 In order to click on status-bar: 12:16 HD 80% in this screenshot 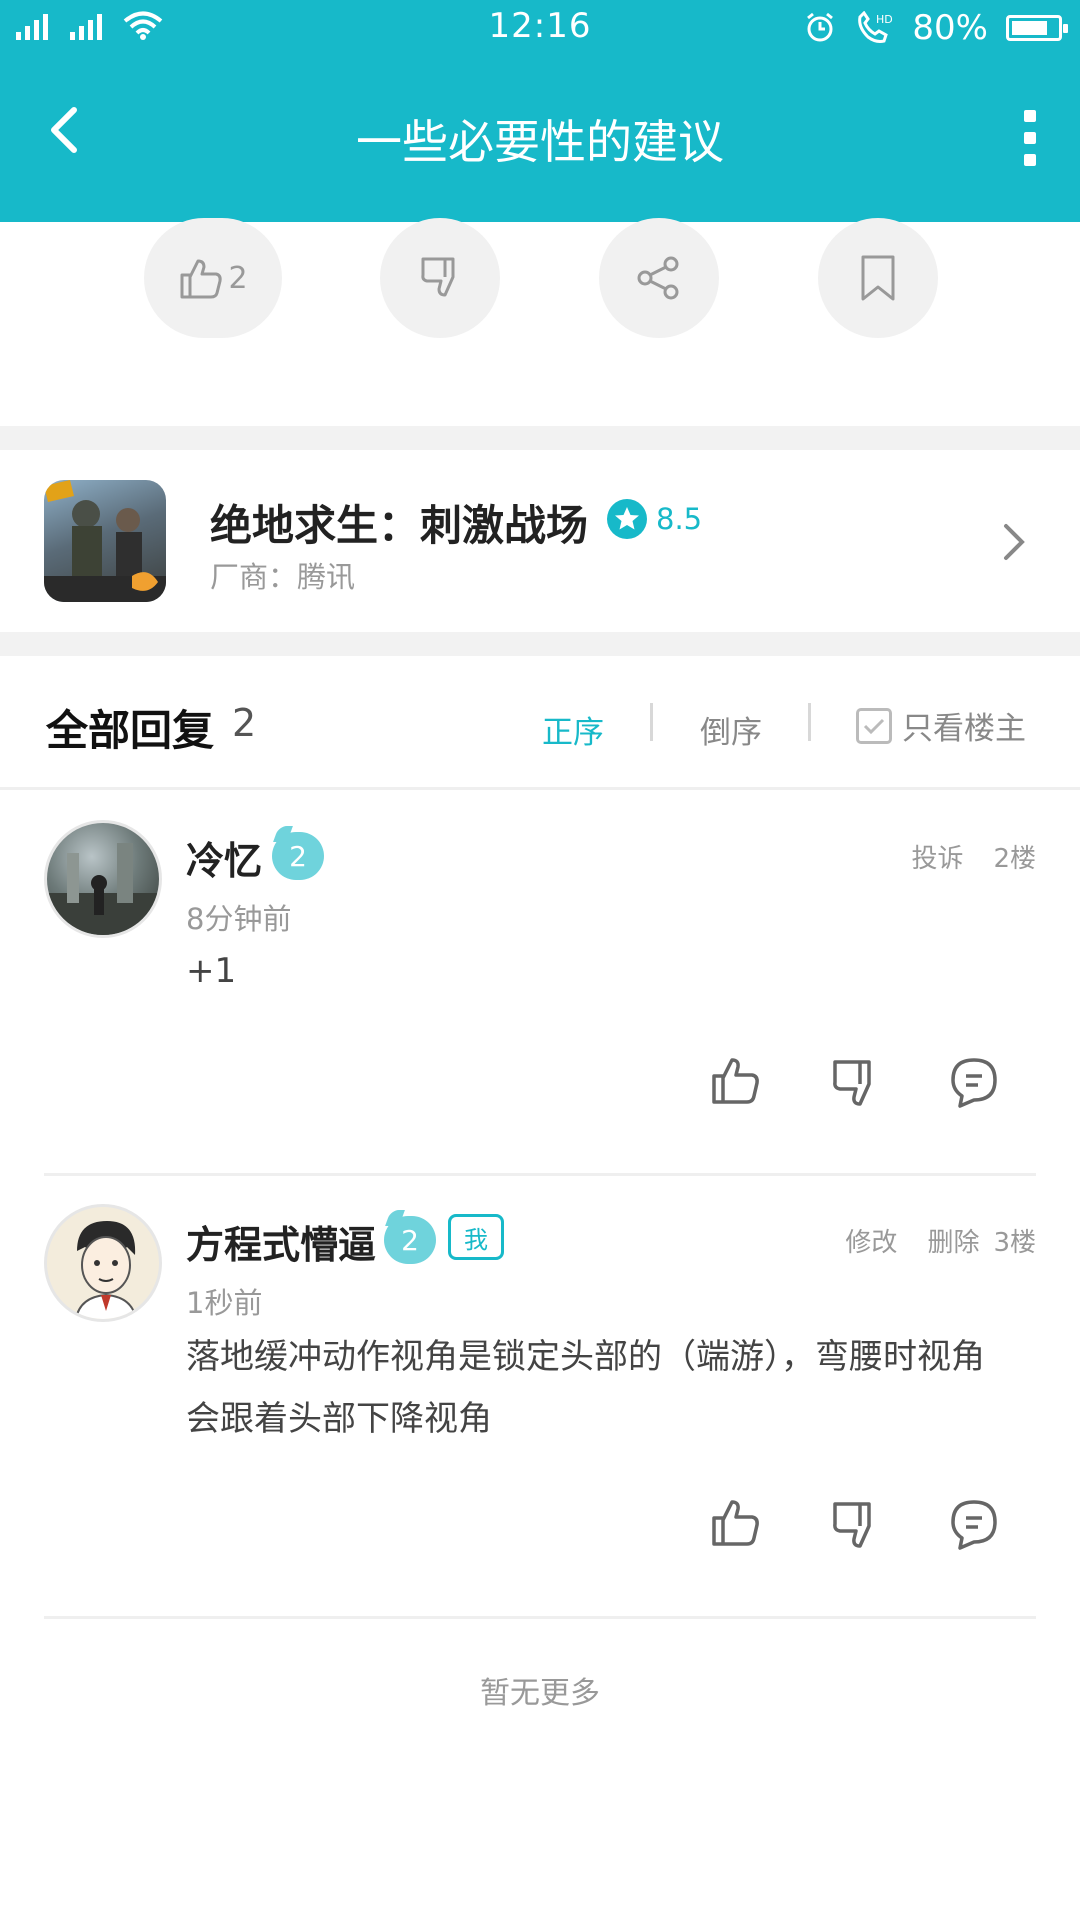, I will do `click(540, 29)`.